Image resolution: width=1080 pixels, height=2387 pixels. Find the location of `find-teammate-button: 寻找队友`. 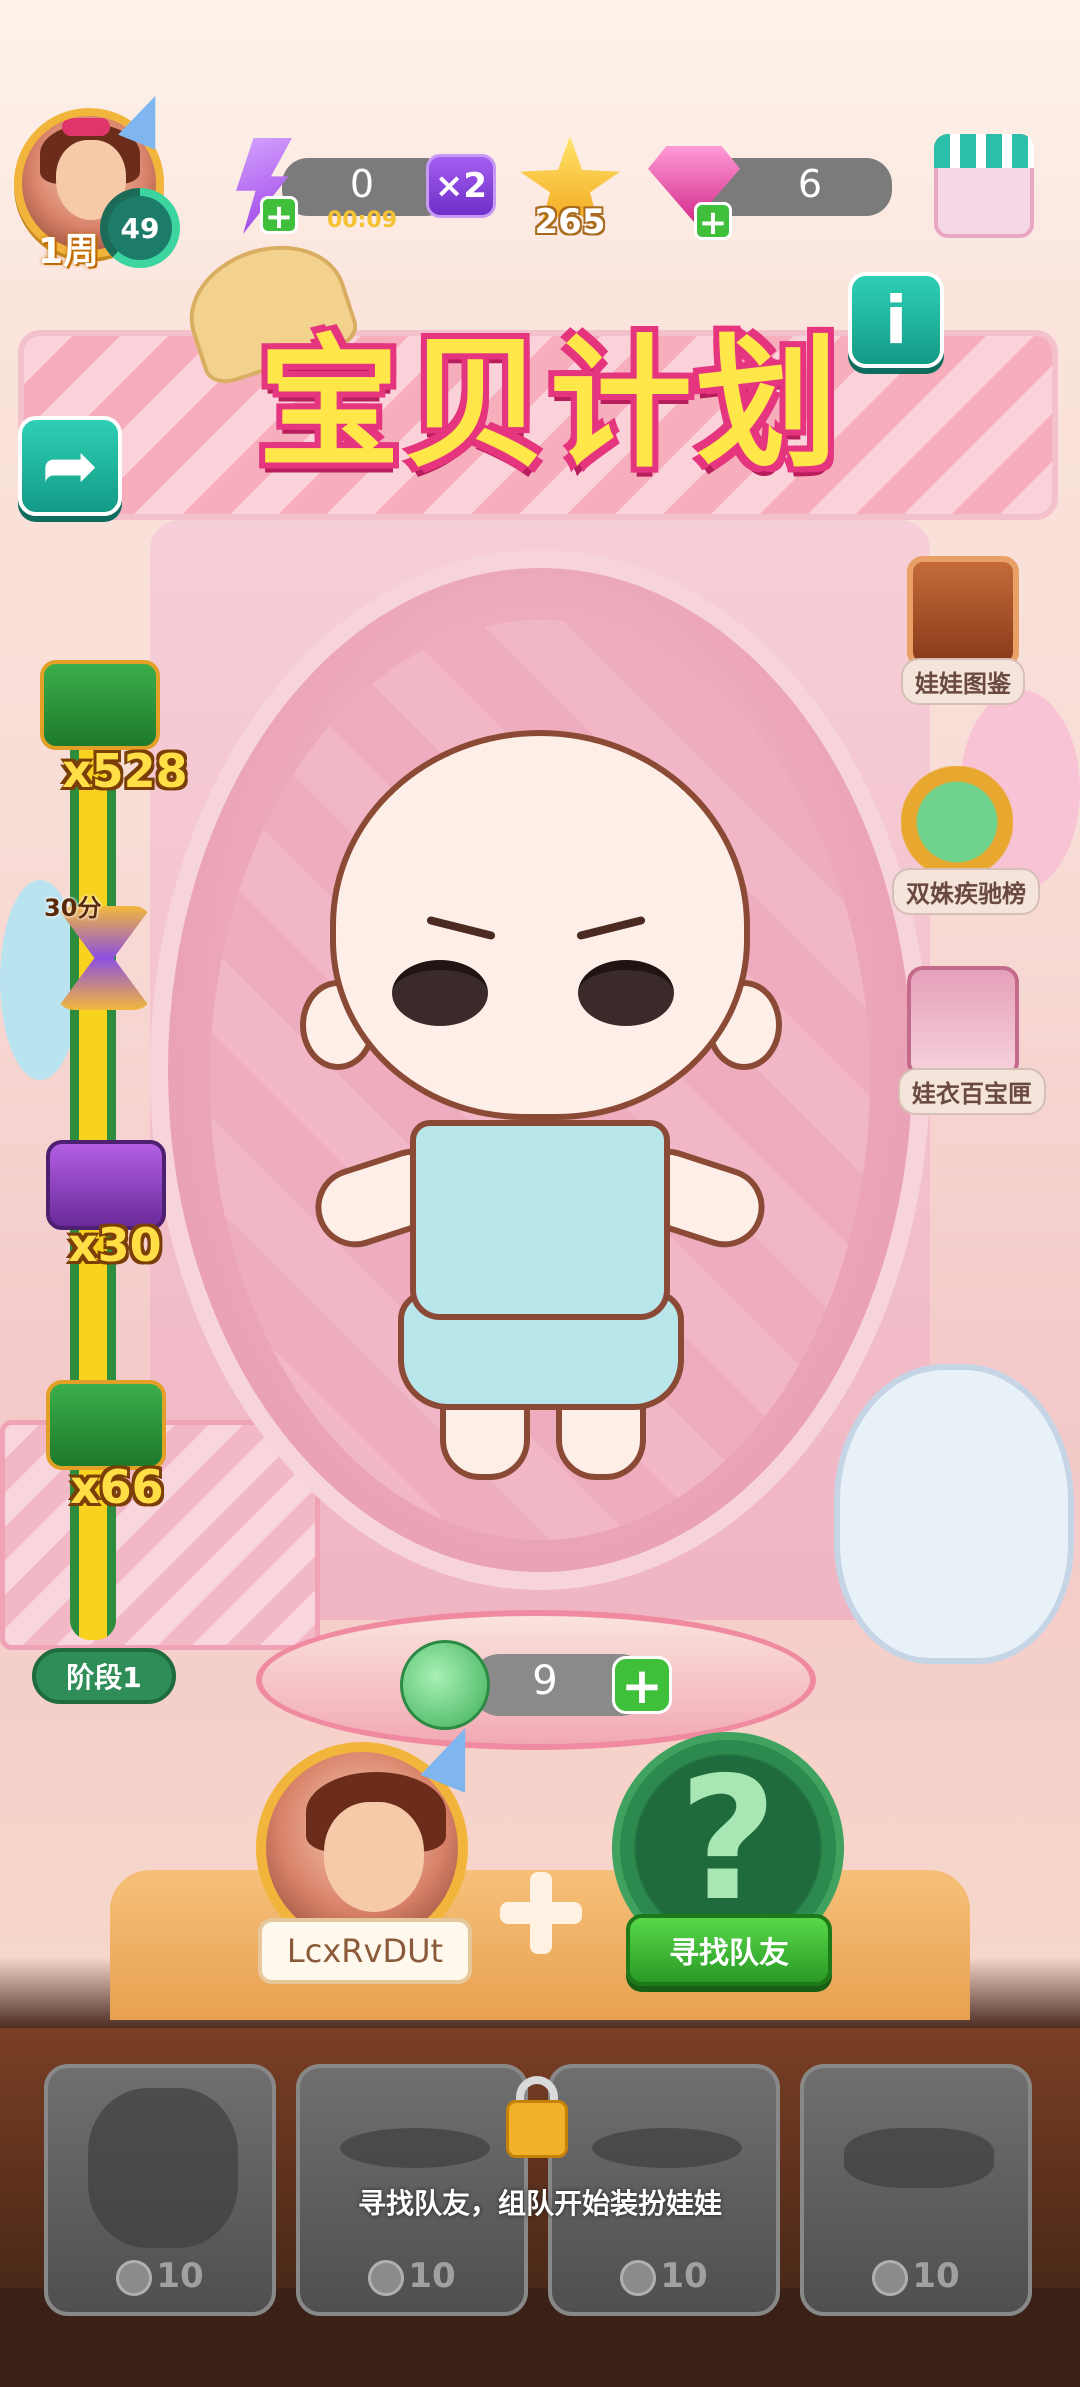

find-teammate-button: 寻找队友 is located at coordinates (729, 1950).